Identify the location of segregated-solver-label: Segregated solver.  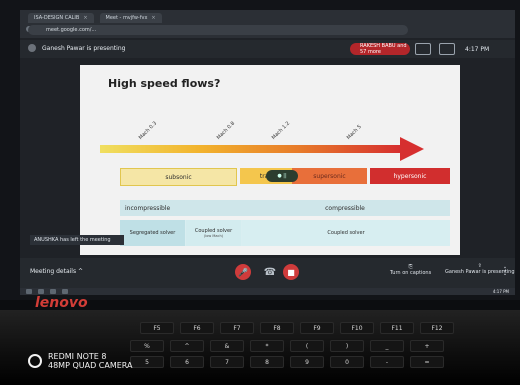
(152, 233).